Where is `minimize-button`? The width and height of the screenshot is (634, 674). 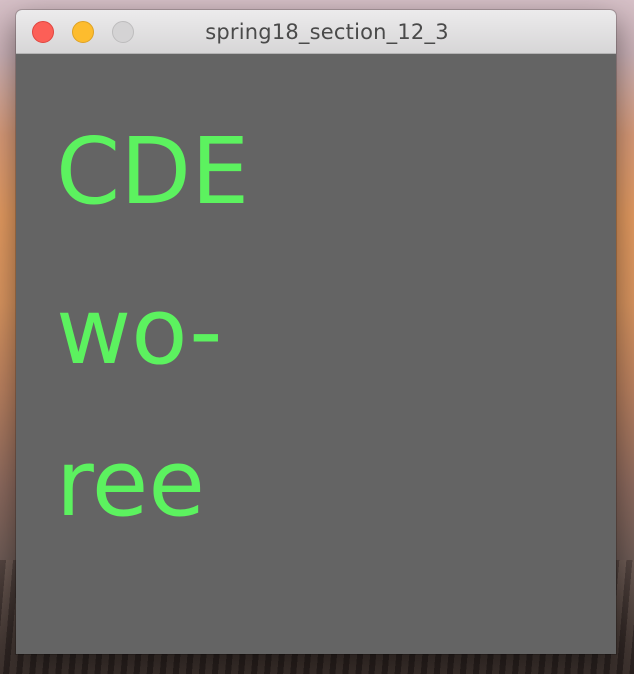 minimize-button is located at coordinates (83, 32).